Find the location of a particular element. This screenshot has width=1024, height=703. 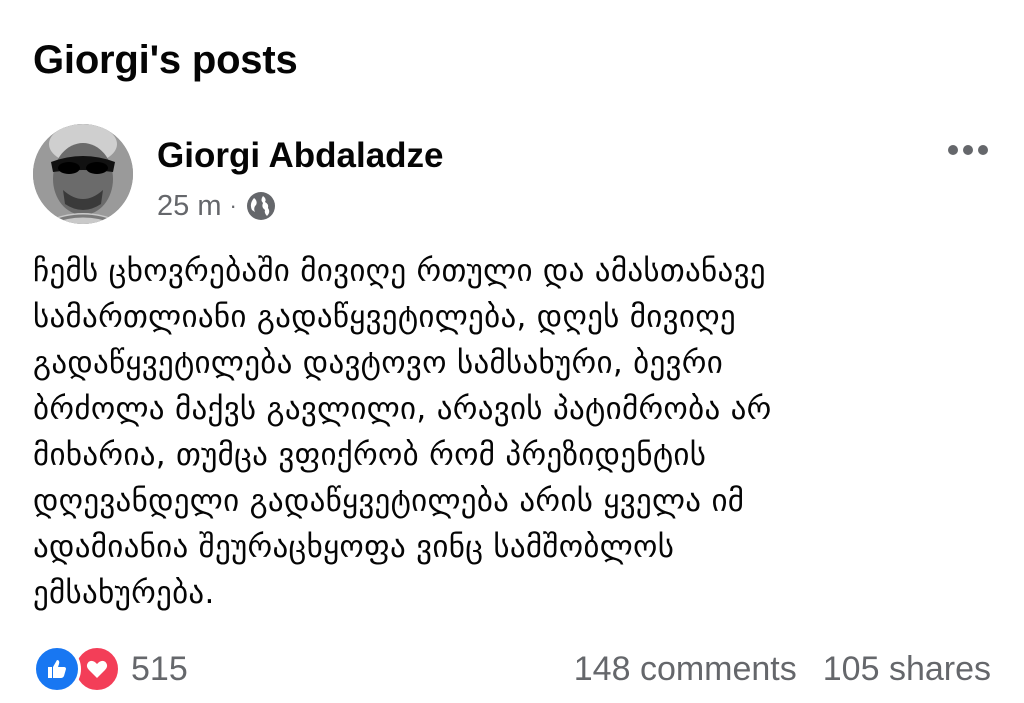

reactions-summary: 515 is located at coordinates (110, 669).